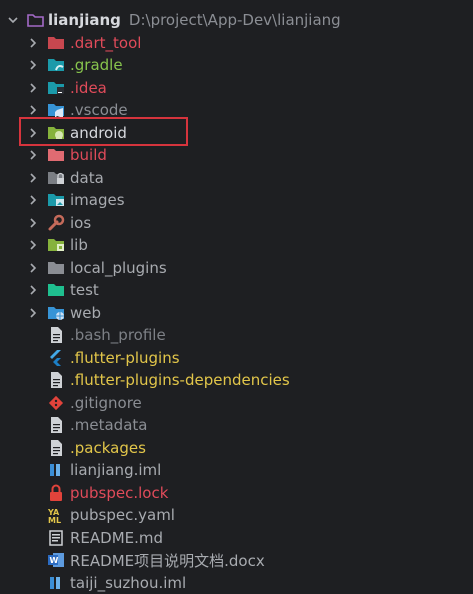 This screenshot has height=594, width=473. I want to click on folder-row-dart-tool: .dart_tool, so click(236, 43).